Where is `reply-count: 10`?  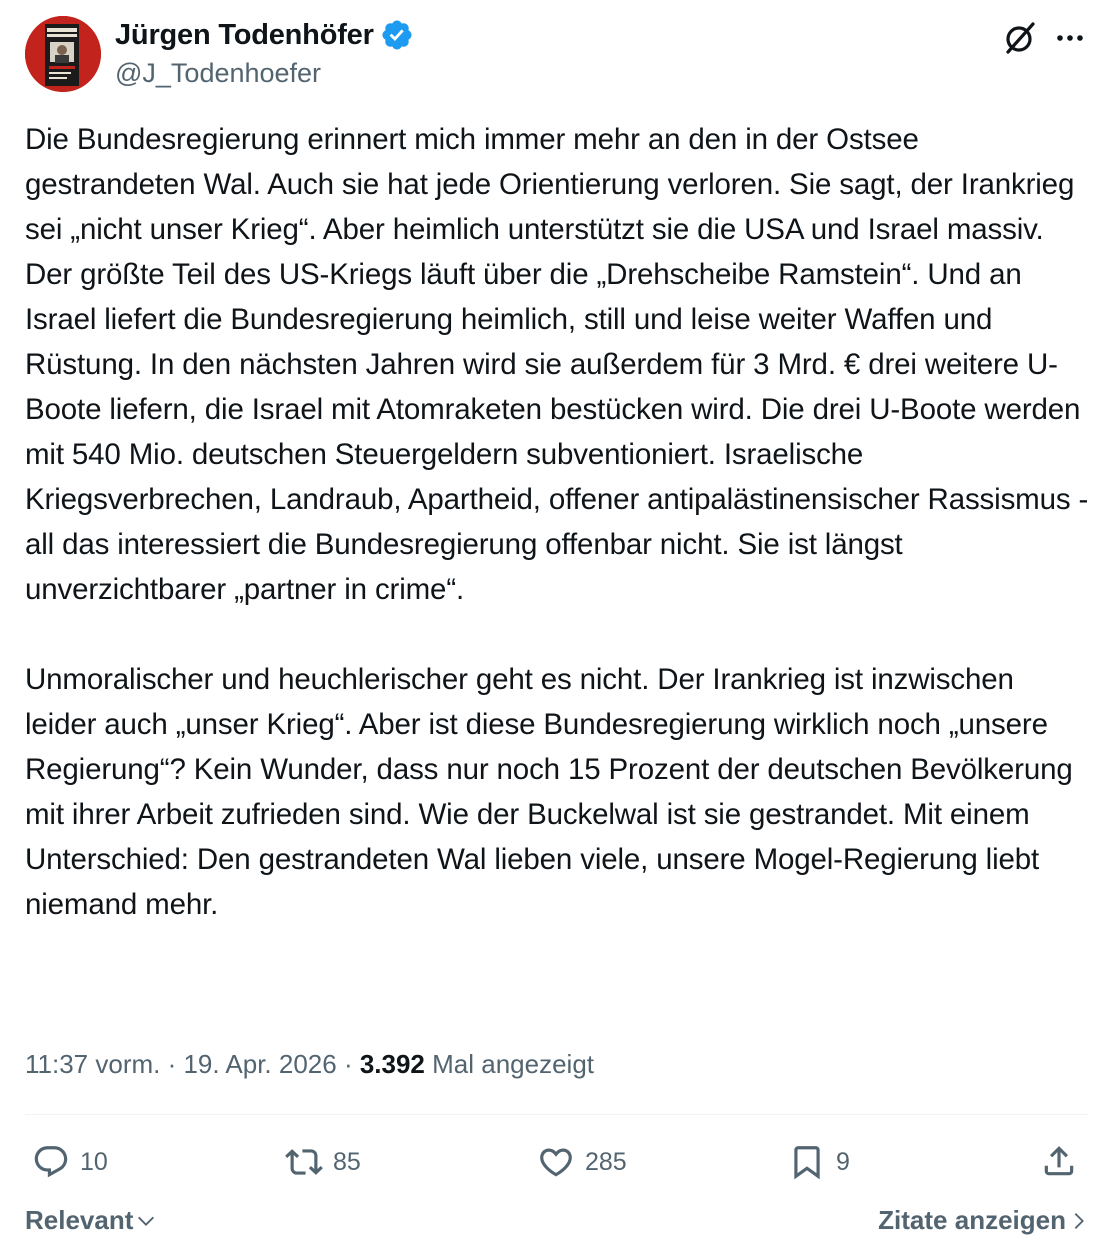 reply-count: 10 is located at coordinates (94, 1161).